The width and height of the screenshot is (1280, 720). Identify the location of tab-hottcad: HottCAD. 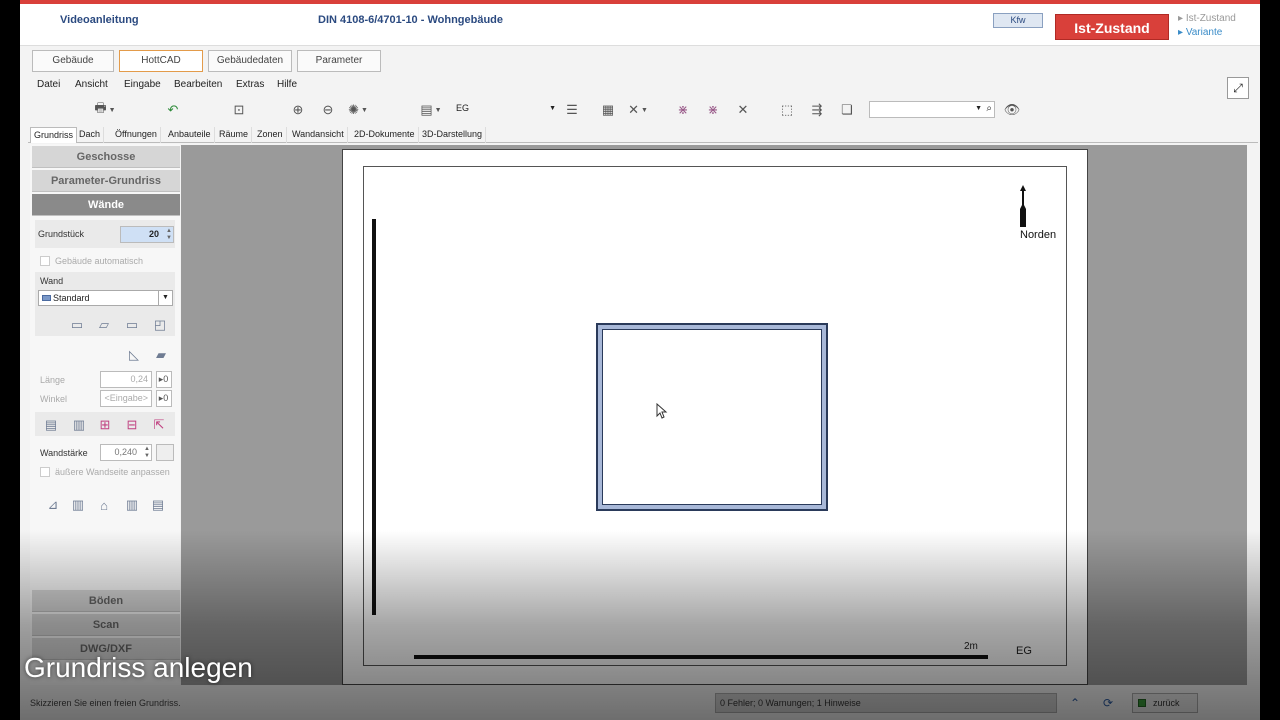
(161, 61).